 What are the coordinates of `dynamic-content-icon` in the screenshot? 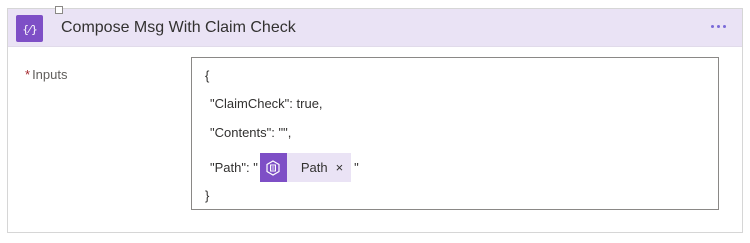 It's located at (273, 167).